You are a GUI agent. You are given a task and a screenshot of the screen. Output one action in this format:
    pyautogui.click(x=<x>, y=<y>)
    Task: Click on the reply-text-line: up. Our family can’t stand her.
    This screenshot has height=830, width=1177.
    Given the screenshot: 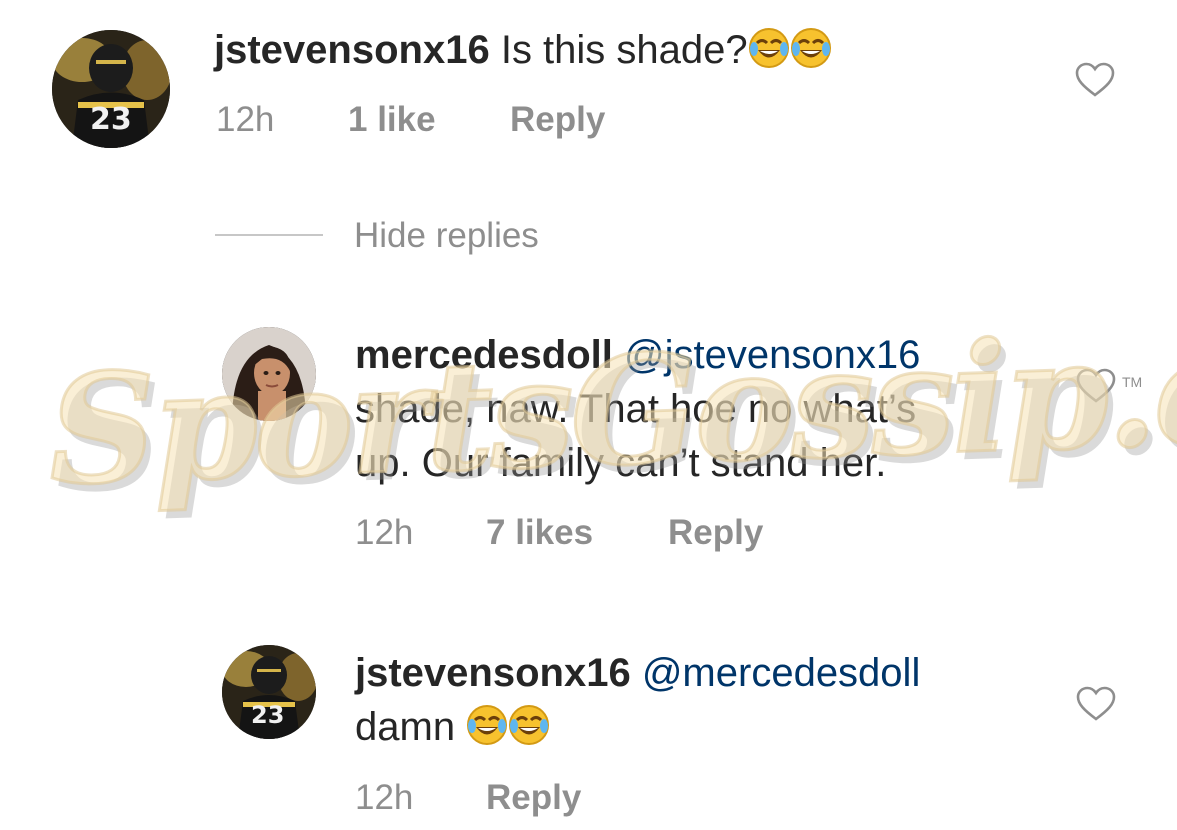 What is the action you would take?
    pyautogui.click(x=621, y=463)
    